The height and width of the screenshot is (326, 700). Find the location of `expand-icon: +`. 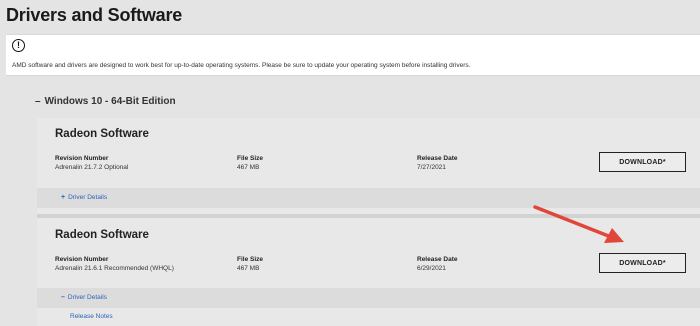

expand-icon: + is located at coordinates (63, 197).